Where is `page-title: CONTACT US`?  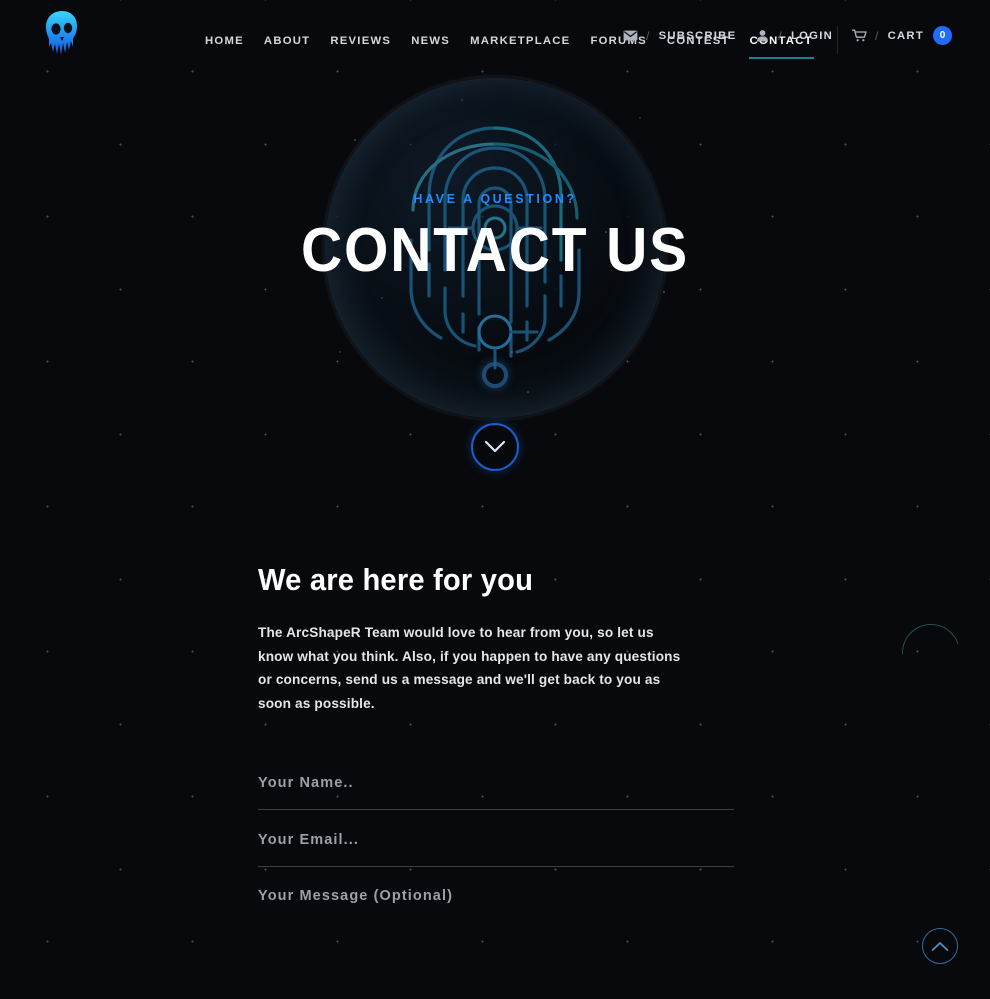 page-title: CONTACT US is located at coordinates (495, 250).